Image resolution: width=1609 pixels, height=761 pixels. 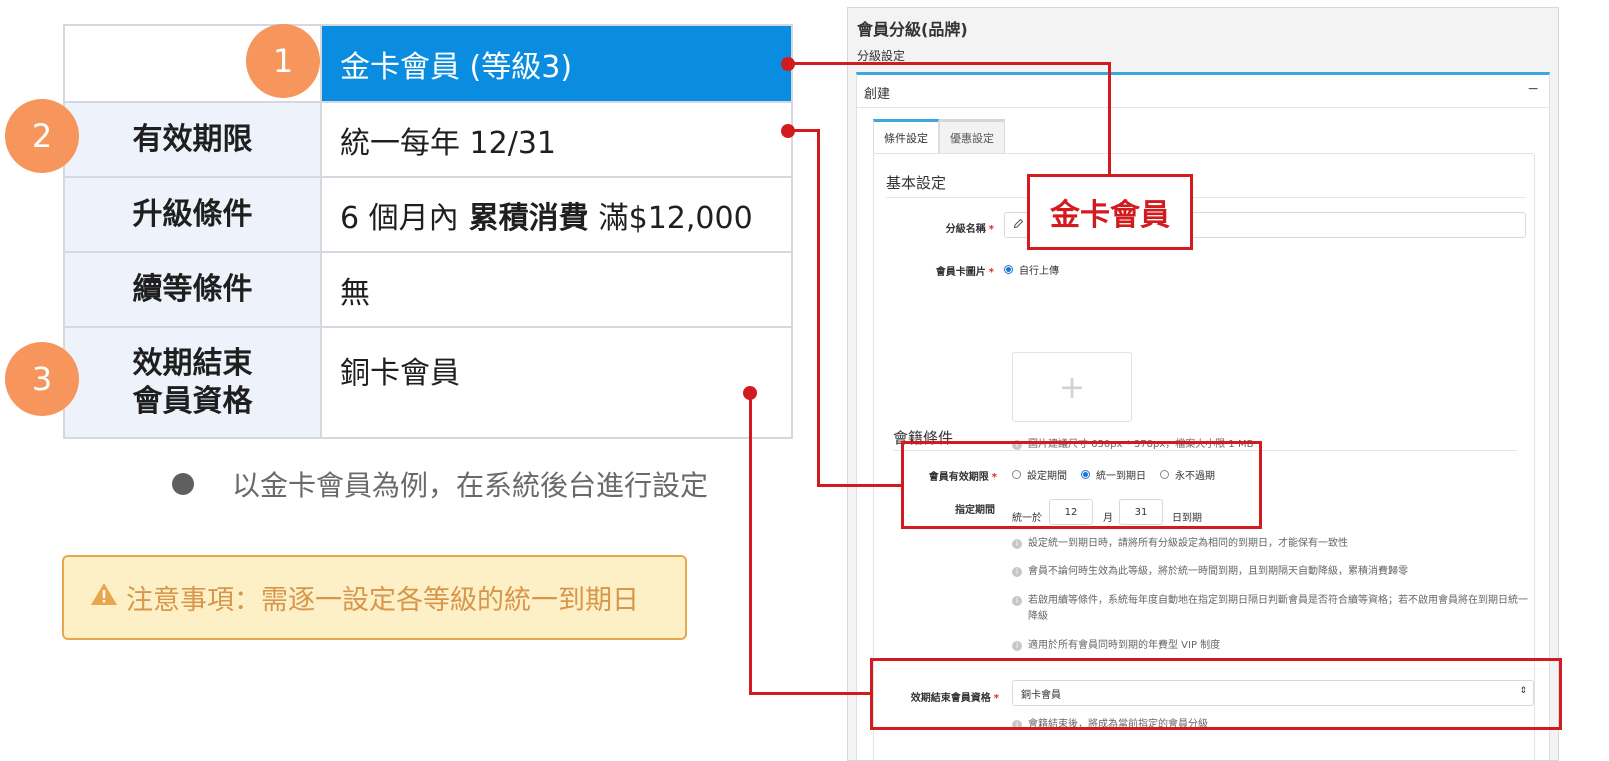 I want to click on field-label-text: 分級名稱, so click(x=965, y=229).